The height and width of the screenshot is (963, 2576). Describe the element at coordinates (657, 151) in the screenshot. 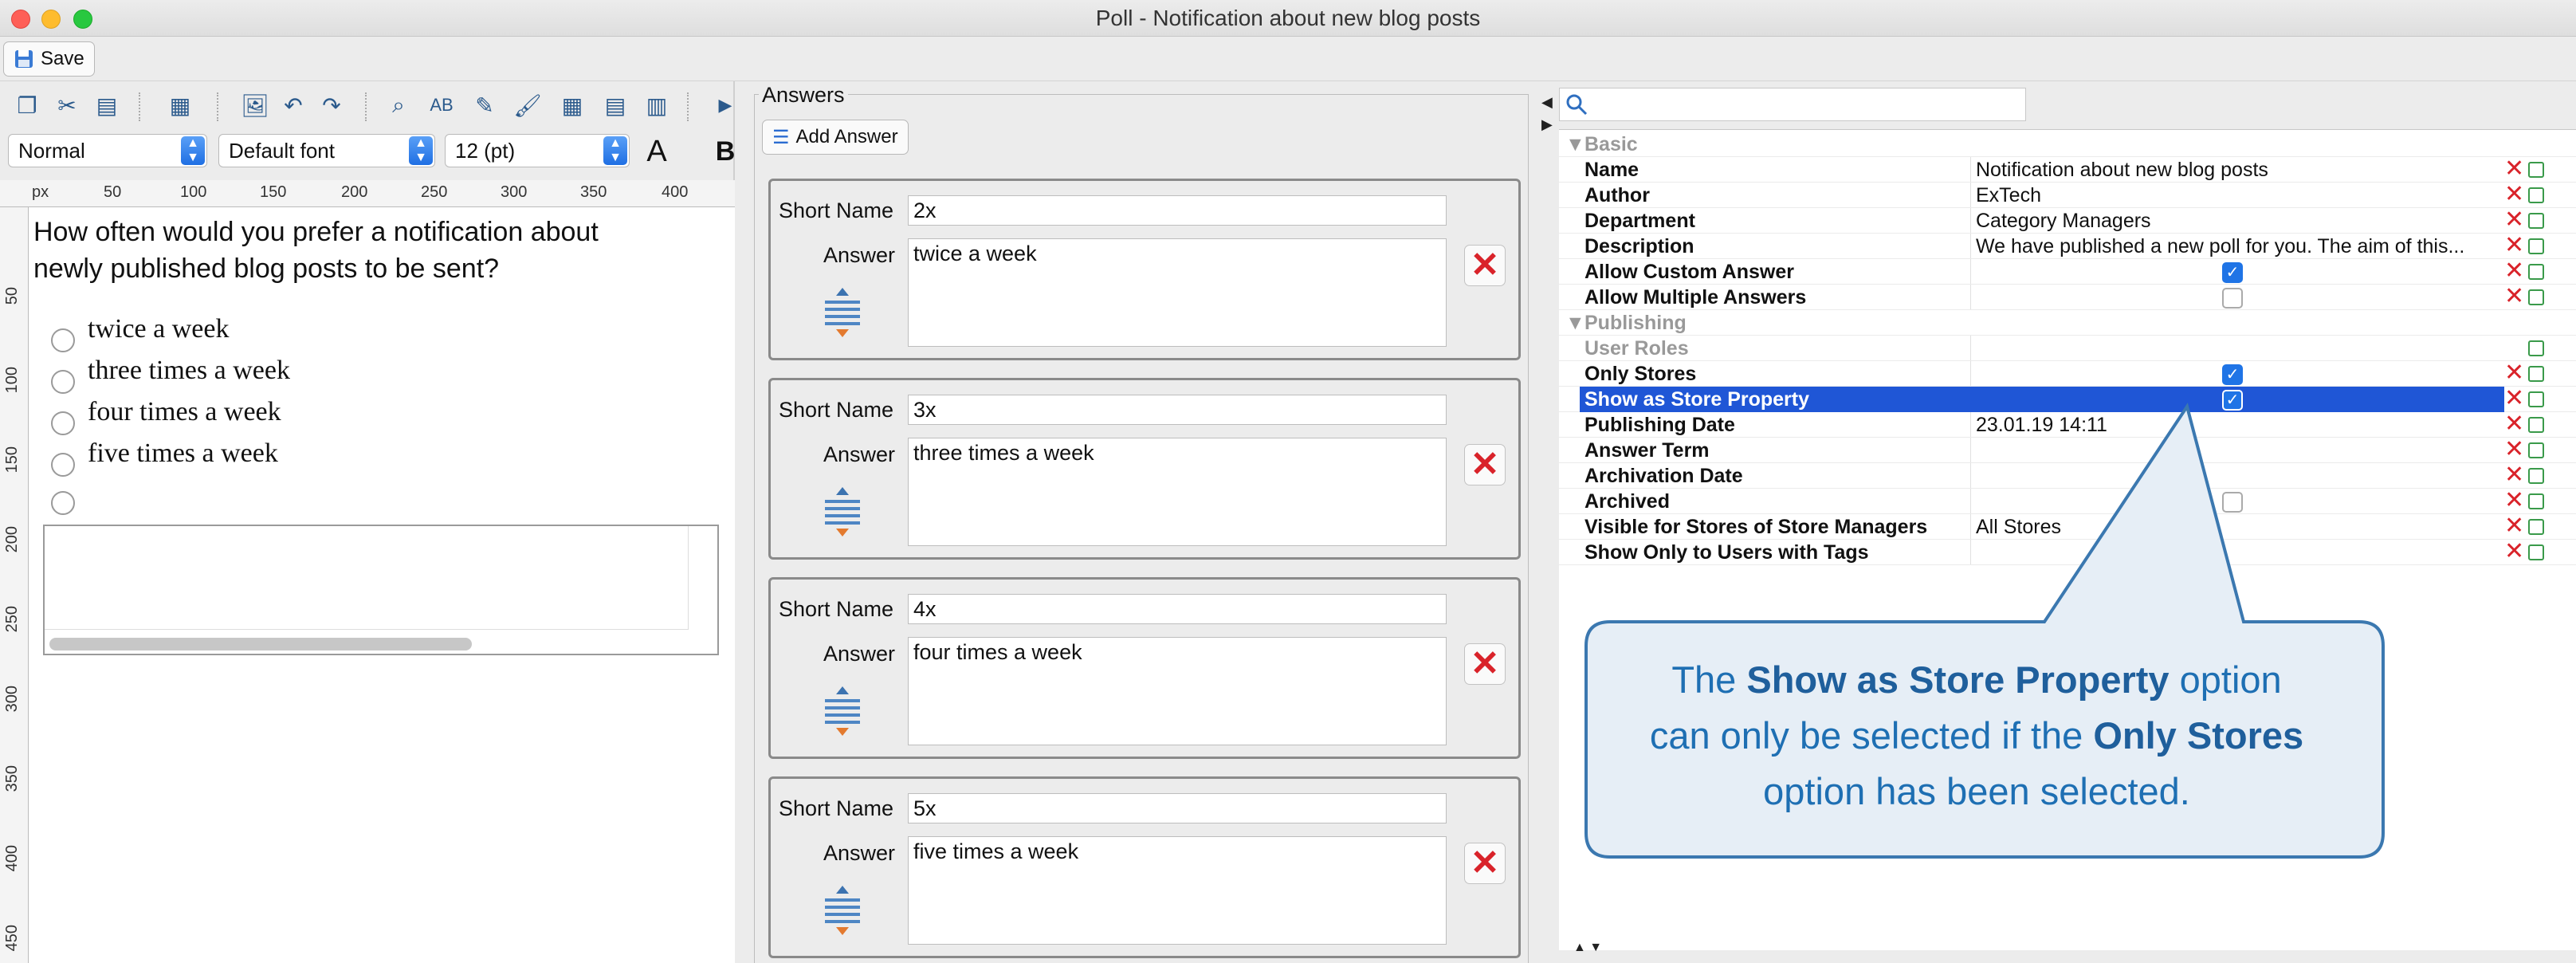

I see `font-color-icon: A` at that location.